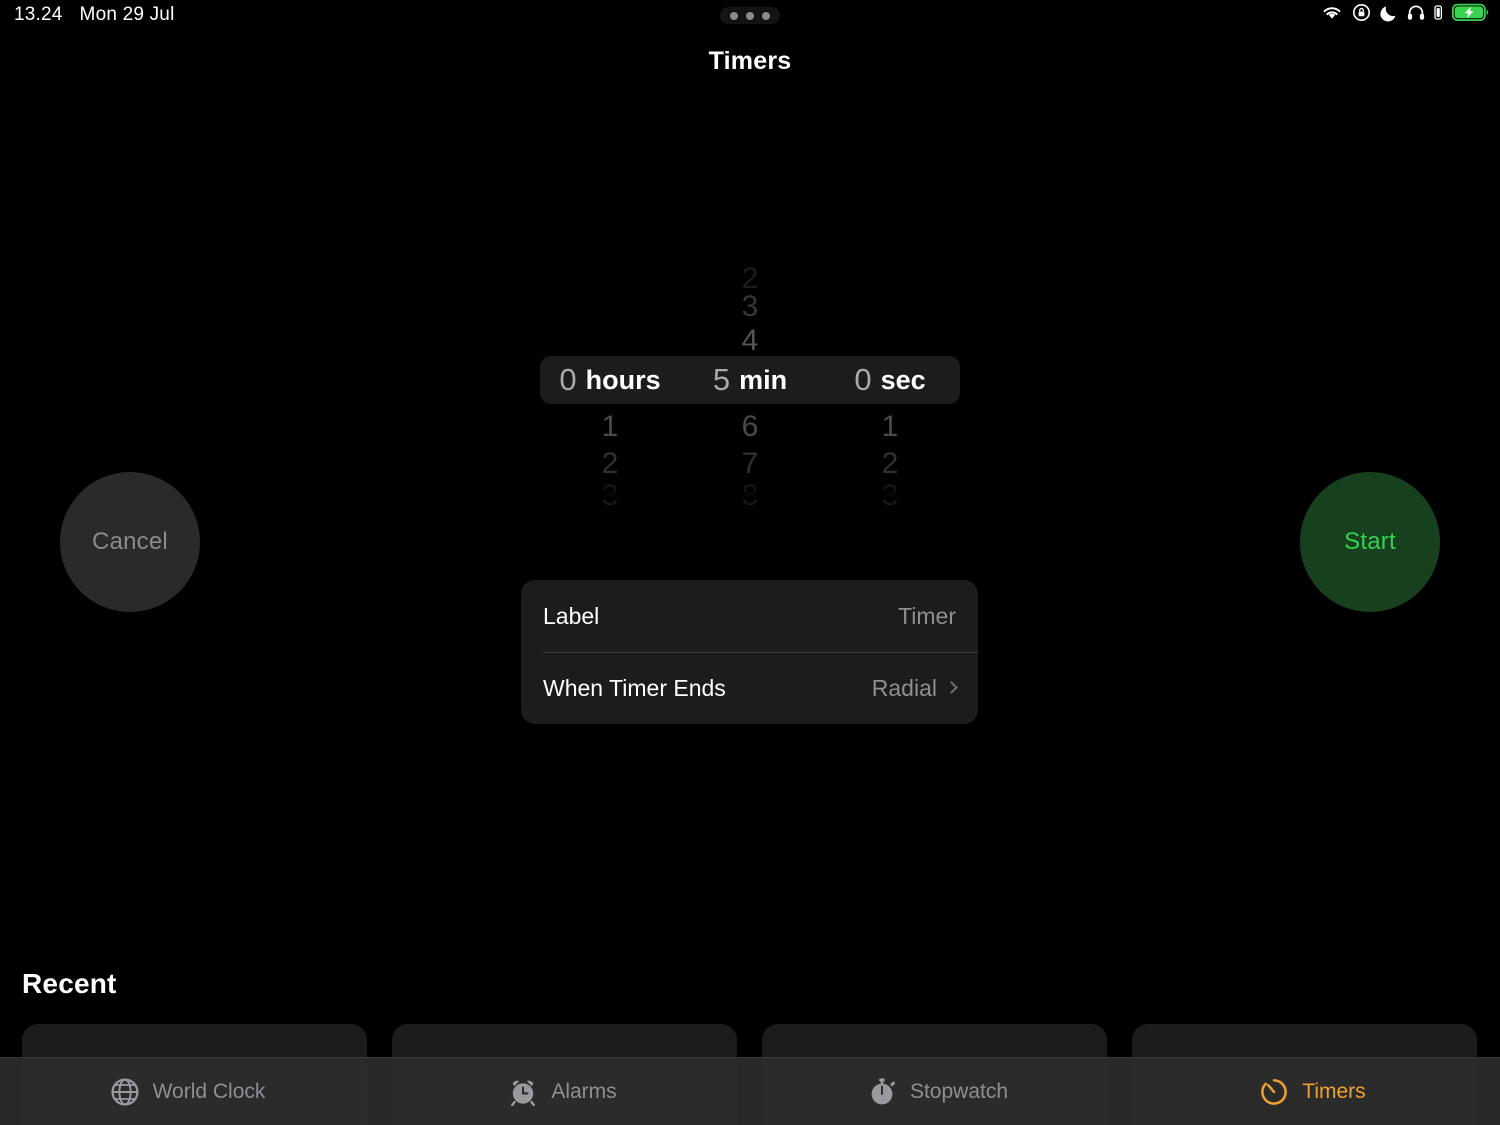 This screenshot has width=1500, height=1125. I want to click on picker-option: 4, so click(750, 341).